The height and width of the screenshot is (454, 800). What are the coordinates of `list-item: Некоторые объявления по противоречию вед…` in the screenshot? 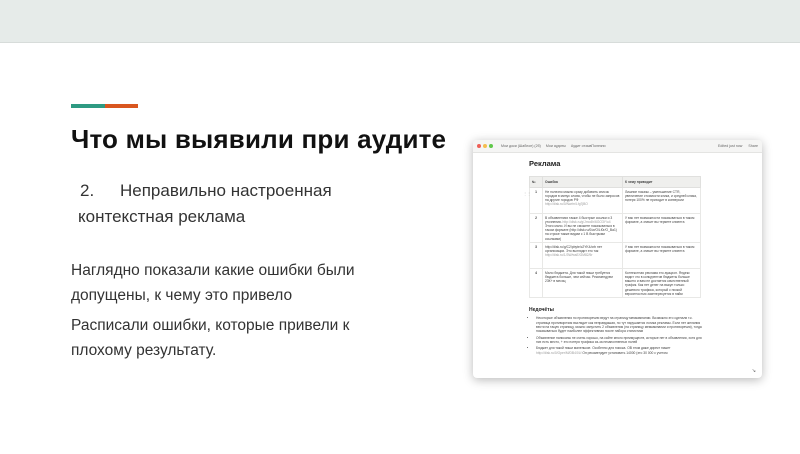 It's located at (620, 324).